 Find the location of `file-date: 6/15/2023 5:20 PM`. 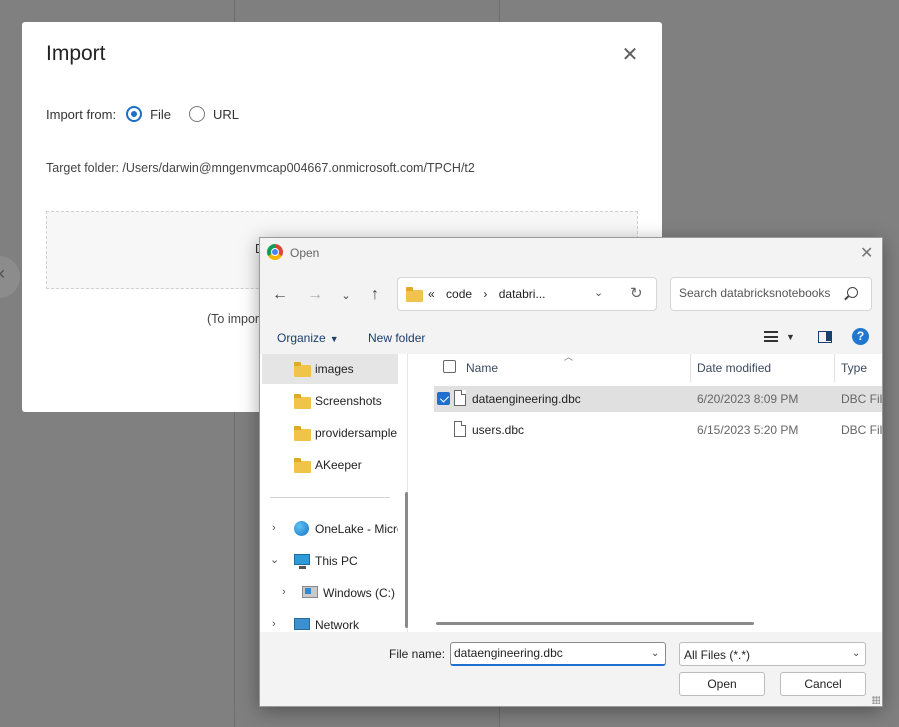

file-date: 6/15/2023 5:20 PM is located at coordinates (748, 430).